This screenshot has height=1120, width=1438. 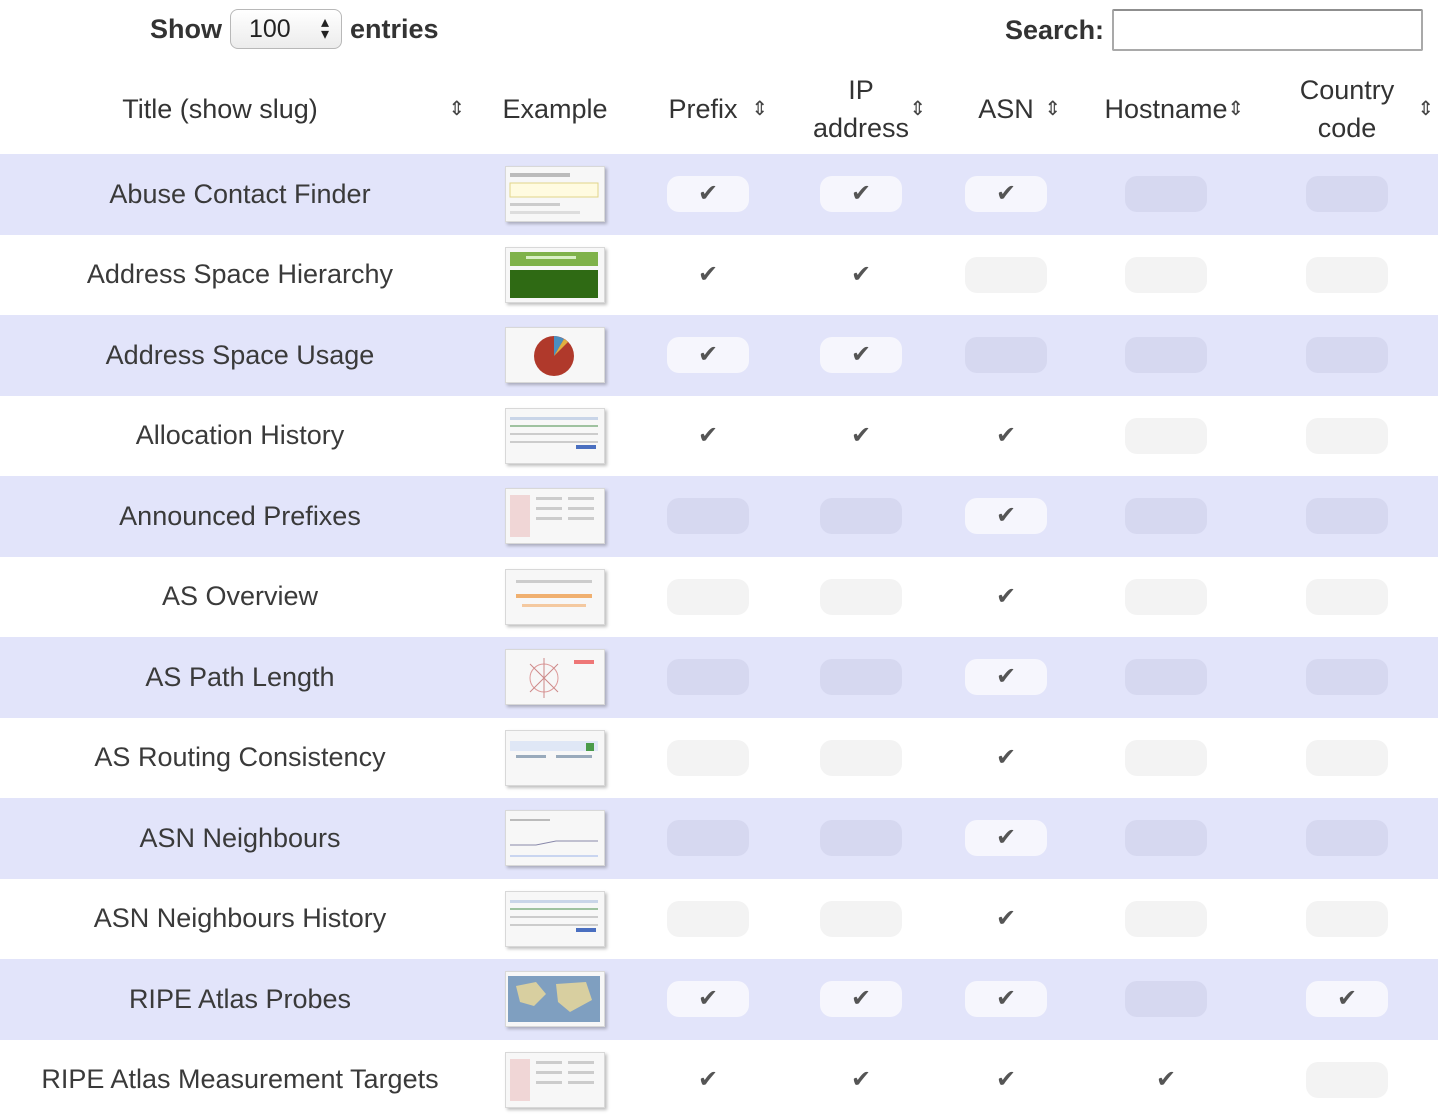 What do you see at coordinates (240, 919) in the screenshot?
I see `widget-title: ASN Neighbours History` at bounding box center [240, 919].